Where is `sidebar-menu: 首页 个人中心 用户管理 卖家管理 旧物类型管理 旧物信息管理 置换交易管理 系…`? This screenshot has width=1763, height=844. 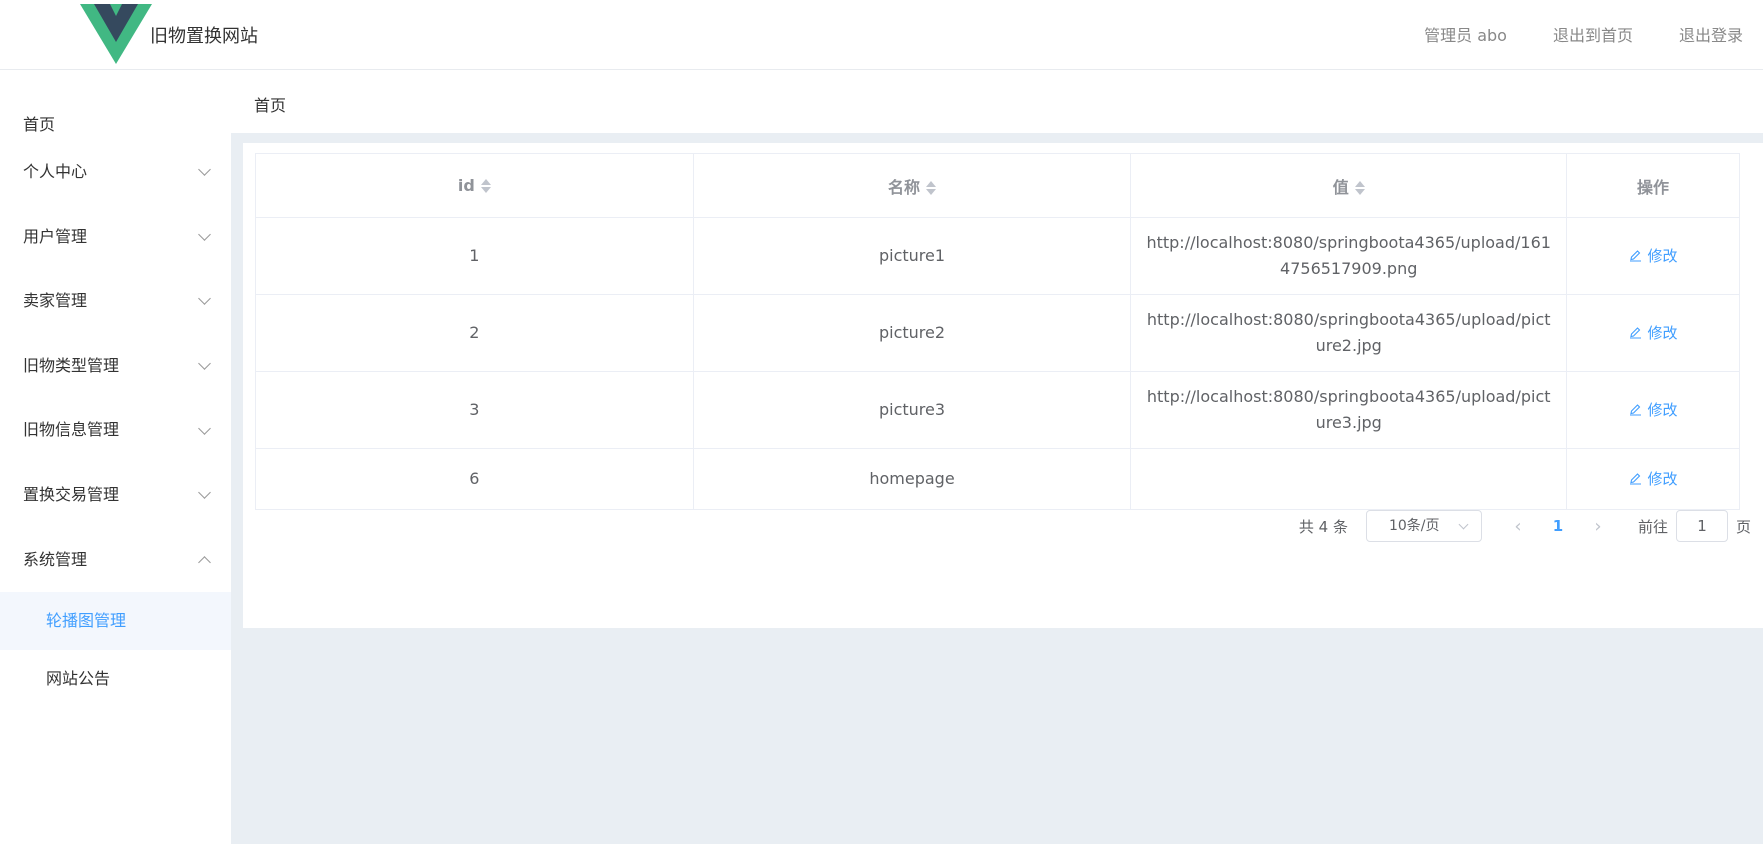
sidebar-menu: 首页 个人中心 用户管理 卖家管理 旧物类型管理 旧物信息管理 置换交易管理 系… is located at coordinates (115, 457).